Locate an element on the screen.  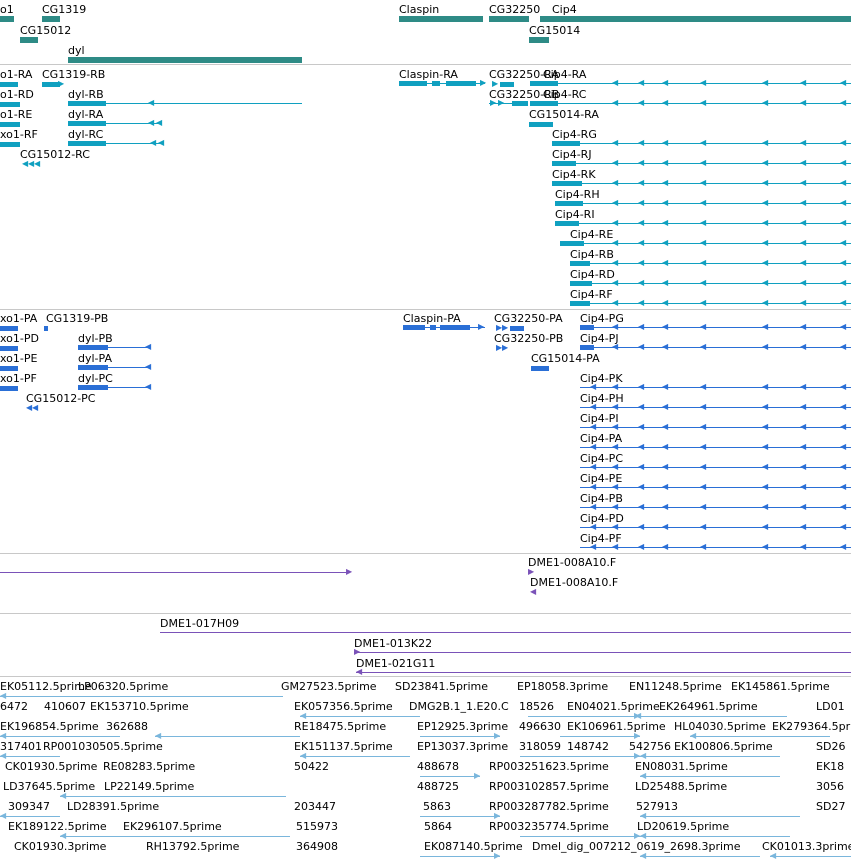
ests-feature-26-label: EK151137.5prime is located at coordinates (343, 746).